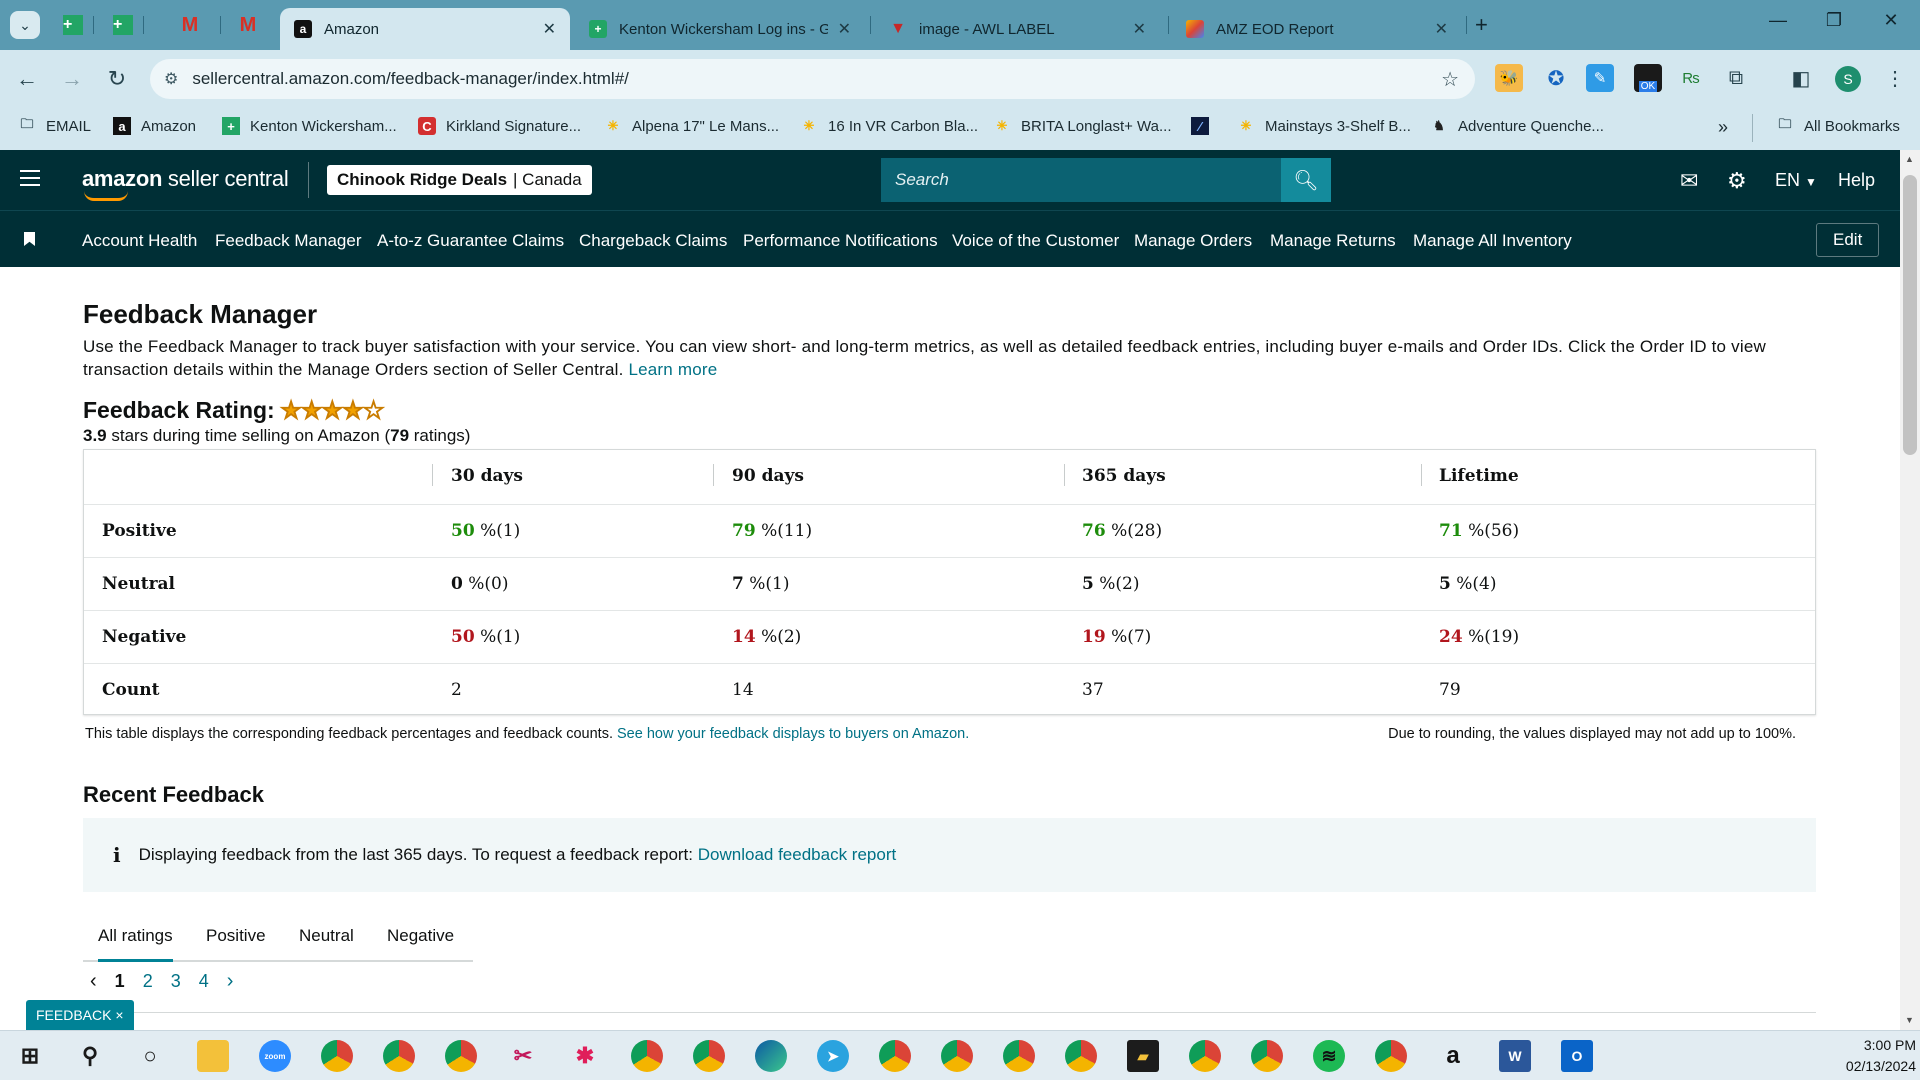  What do you see at coordinates (1035, 241) in the screenshot?
I see `nav-voice-of-customer: Voice of the Customer` at bounding box center [1035, 241].